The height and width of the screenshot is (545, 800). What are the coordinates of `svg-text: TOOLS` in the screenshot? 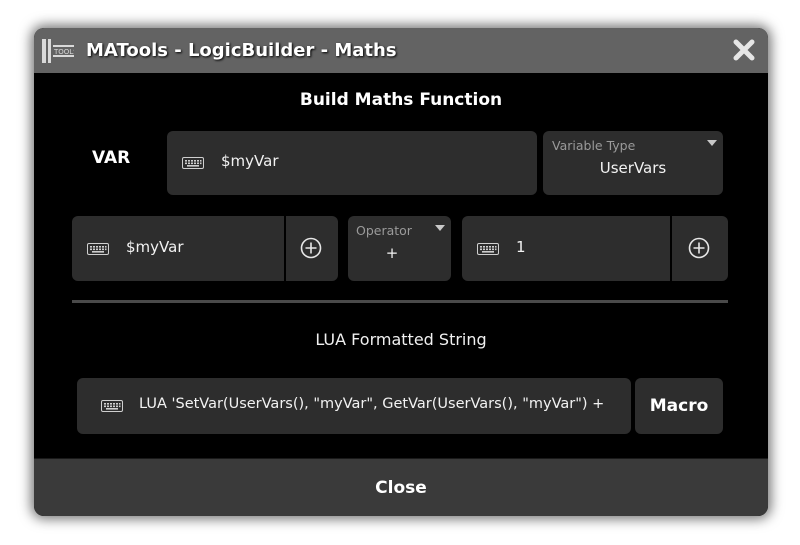 It's located at (63, 52).